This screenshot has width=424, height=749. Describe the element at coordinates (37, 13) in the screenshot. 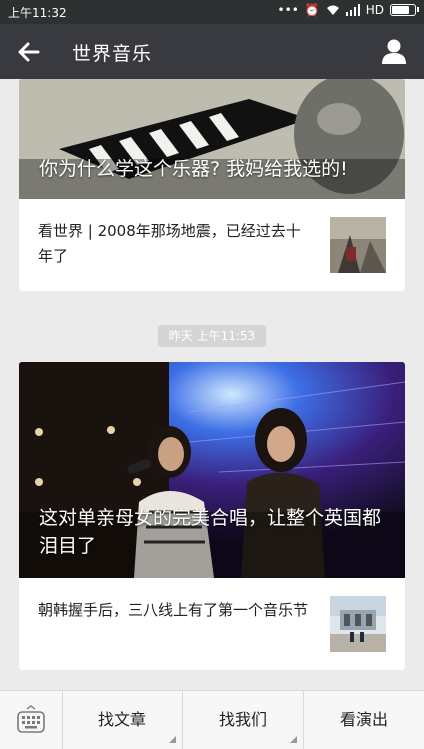

I see `status-time: 上午11:32` at that location.